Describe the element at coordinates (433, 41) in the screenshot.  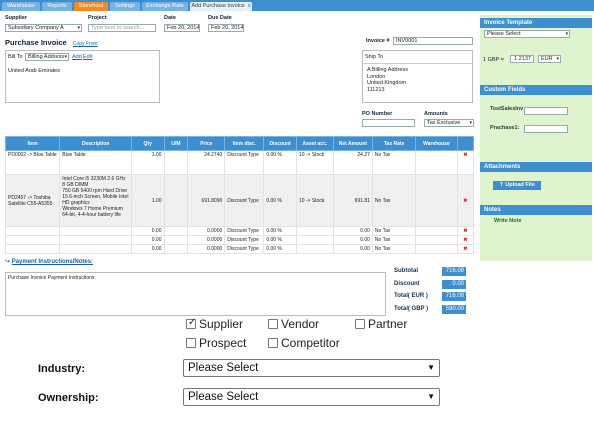
I see `invoice-number-input: INV0001` at that location.